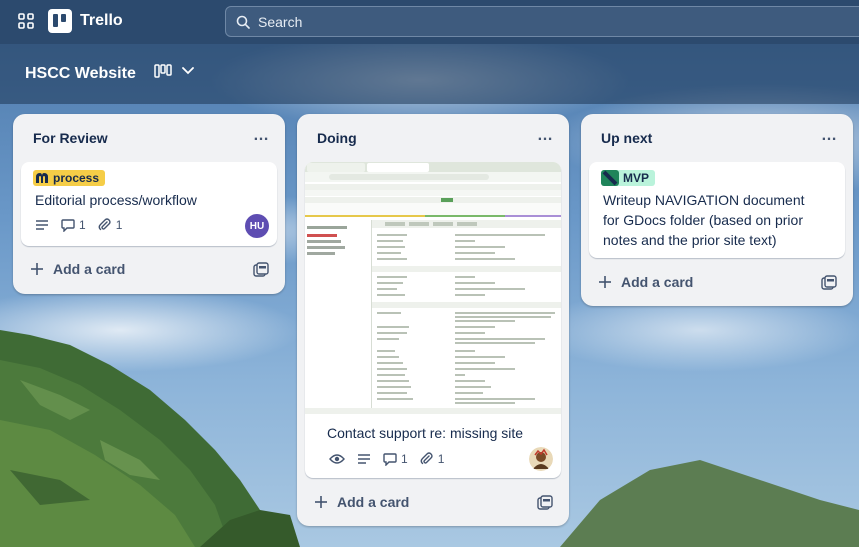 The height and width of the screenshot is (547, 859). I want to click on list-title: Doing, so click(337, 138).